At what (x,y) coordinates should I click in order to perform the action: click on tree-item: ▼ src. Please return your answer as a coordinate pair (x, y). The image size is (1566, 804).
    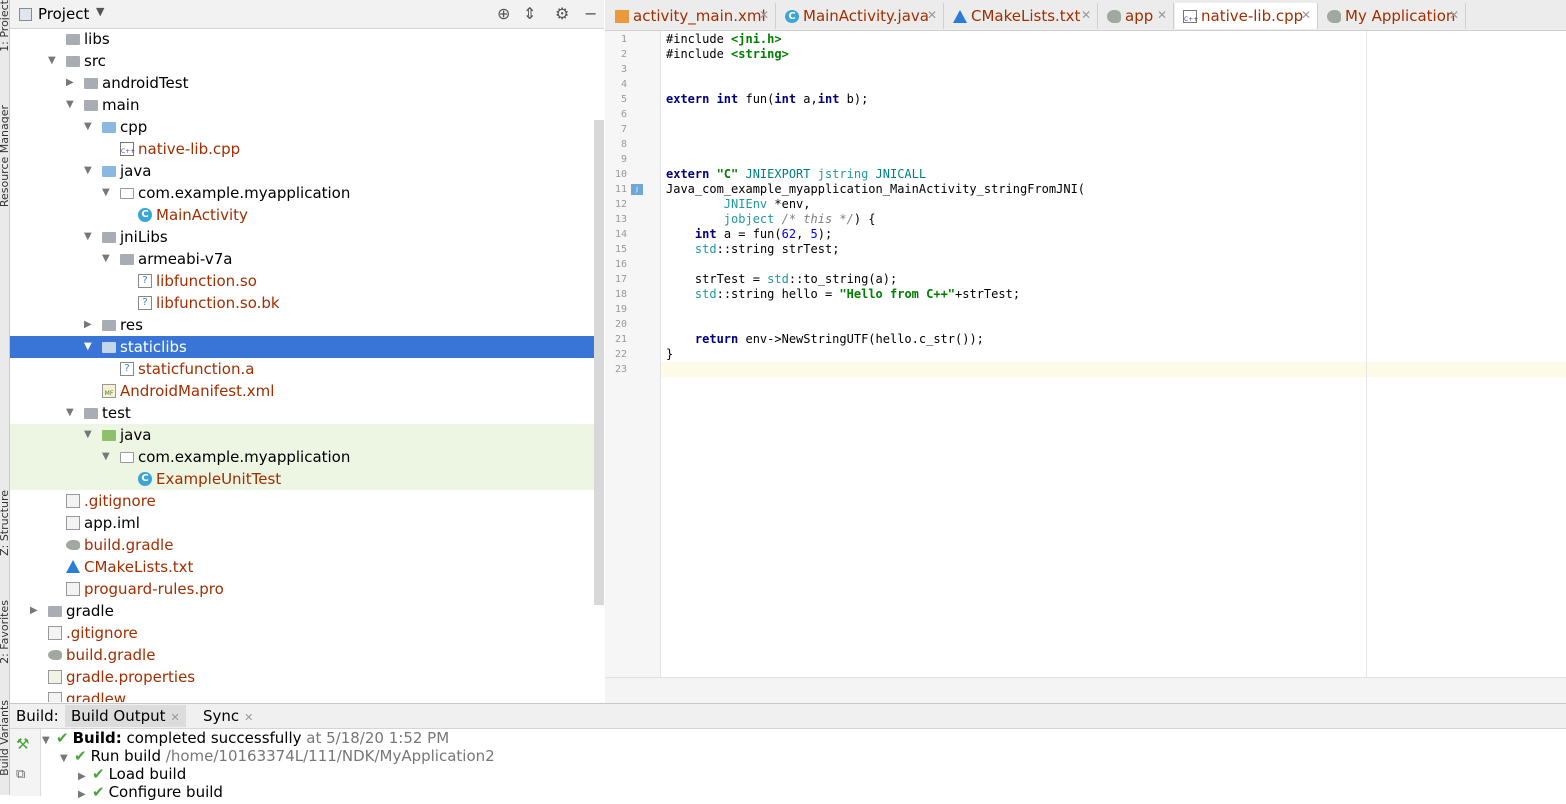
    Looking at the image, I should click on (307, 61).